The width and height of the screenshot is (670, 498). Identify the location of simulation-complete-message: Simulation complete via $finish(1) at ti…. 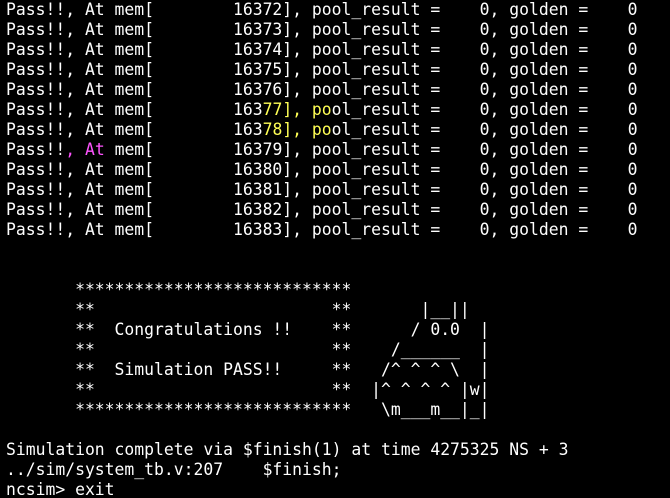
(287, 449).